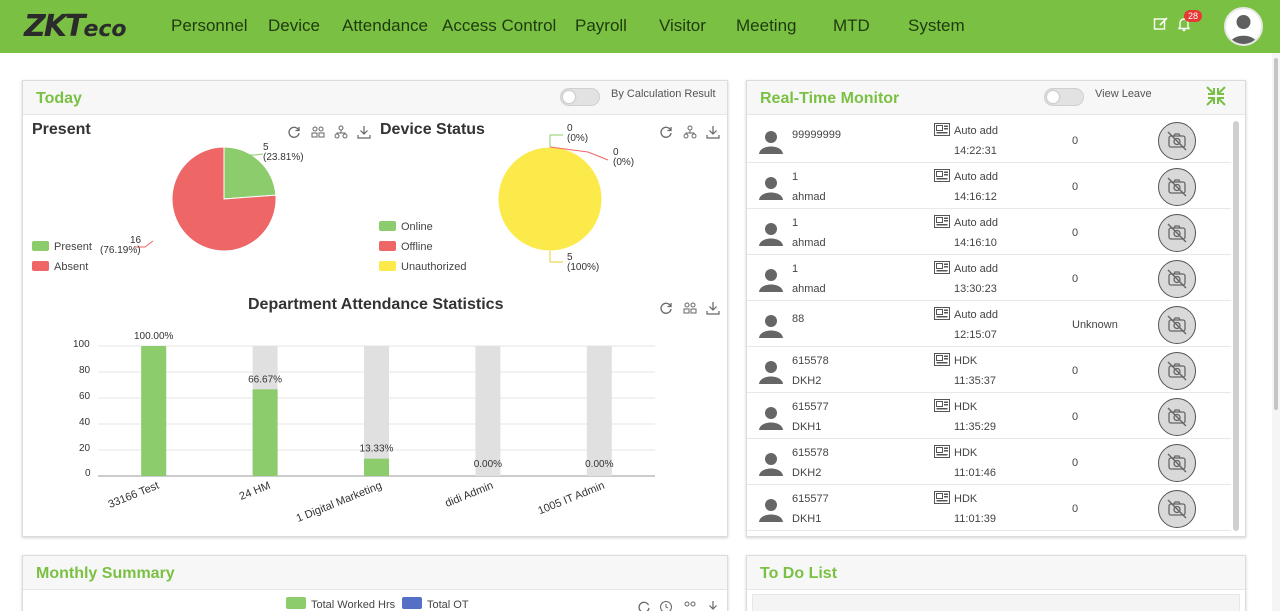  I want to click on nav-mtd: MTD, so click(851, 26).